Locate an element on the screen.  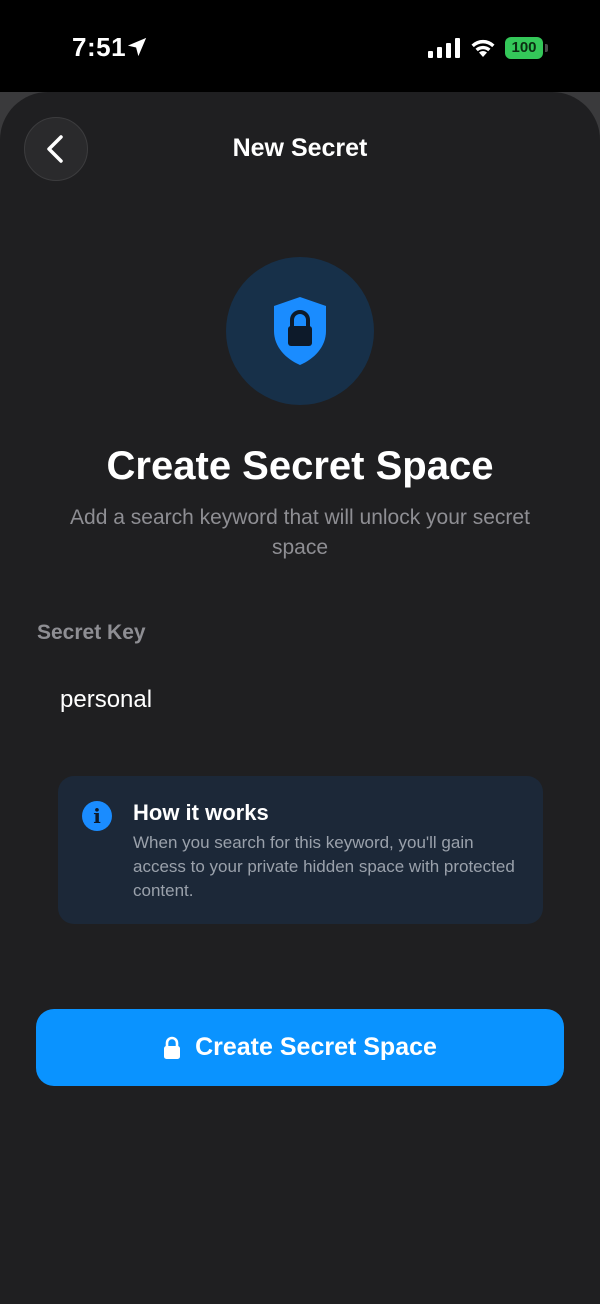
hero-icon-badge is located at coordinates (300, 331).